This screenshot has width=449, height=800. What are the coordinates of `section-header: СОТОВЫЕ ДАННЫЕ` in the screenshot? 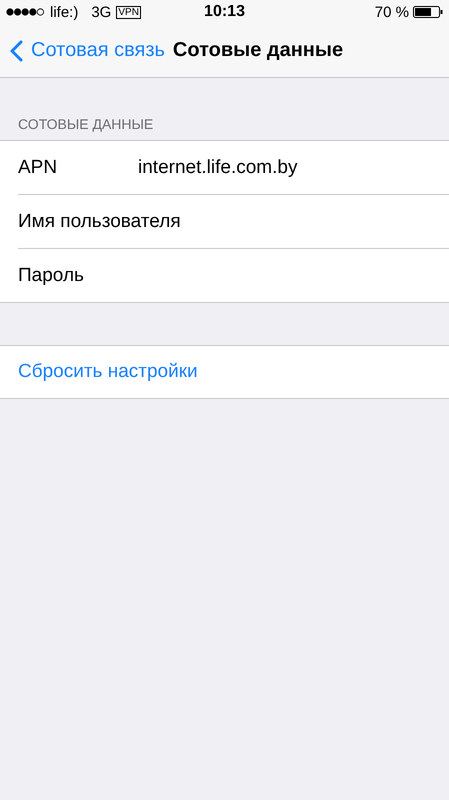 It's located at (85, 125).